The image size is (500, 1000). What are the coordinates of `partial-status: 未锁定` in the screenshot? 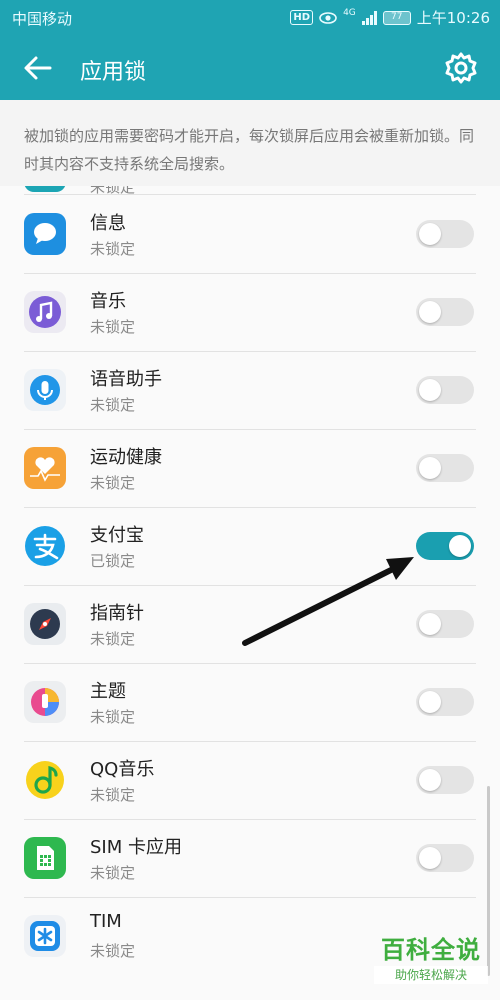 It's located at (112, 190).